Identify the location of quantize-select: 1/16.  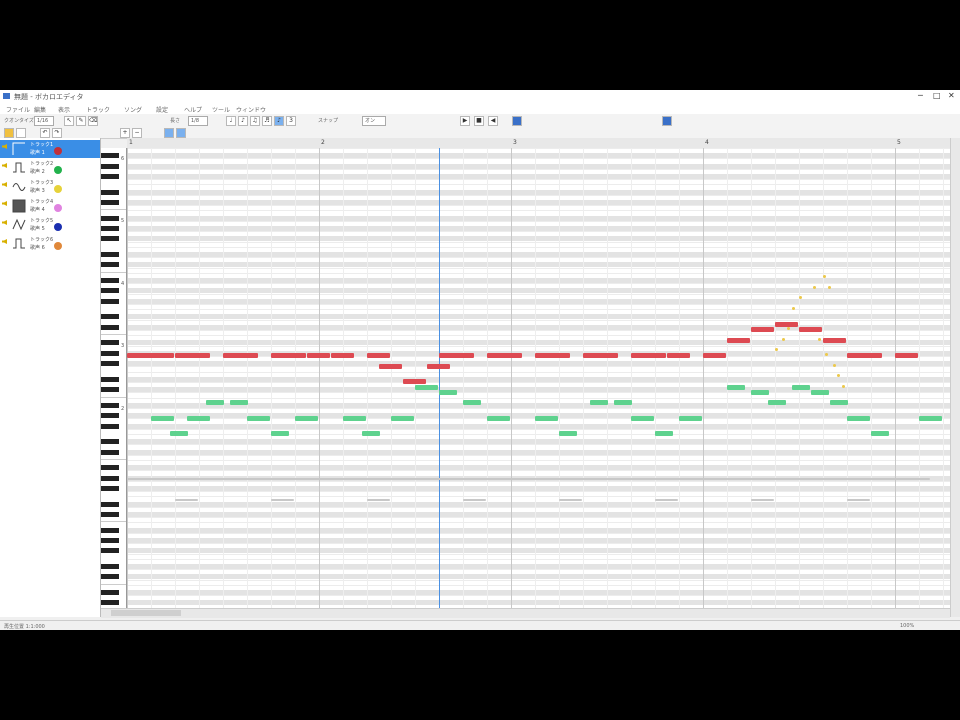
(44, 121).